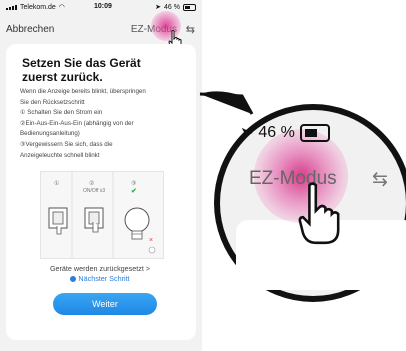 The height and width of the screenshot is (351, 406). I want to click on next-step-label: Nächster Schritt, so click(104, 278).